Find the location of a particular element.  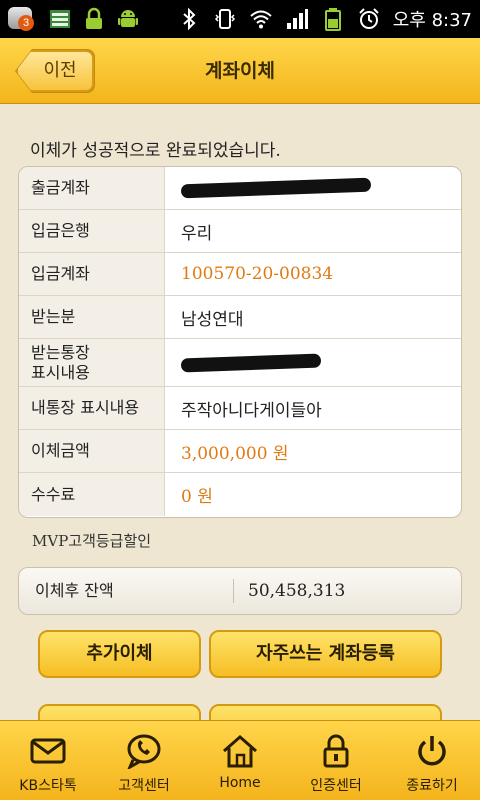

nav-item-home: Home is located at coordinates (240, 760).